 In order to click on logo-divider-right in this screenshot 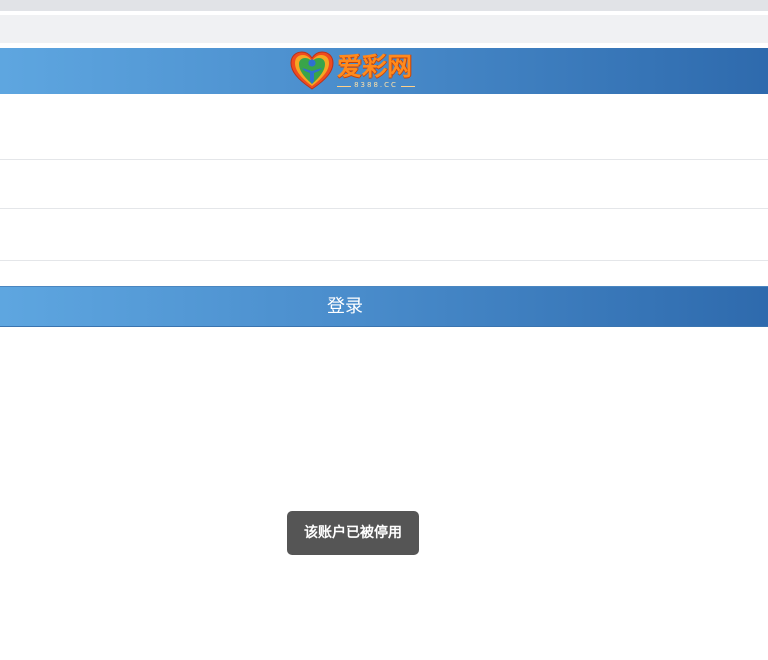, I will do `click(408, 86)`.